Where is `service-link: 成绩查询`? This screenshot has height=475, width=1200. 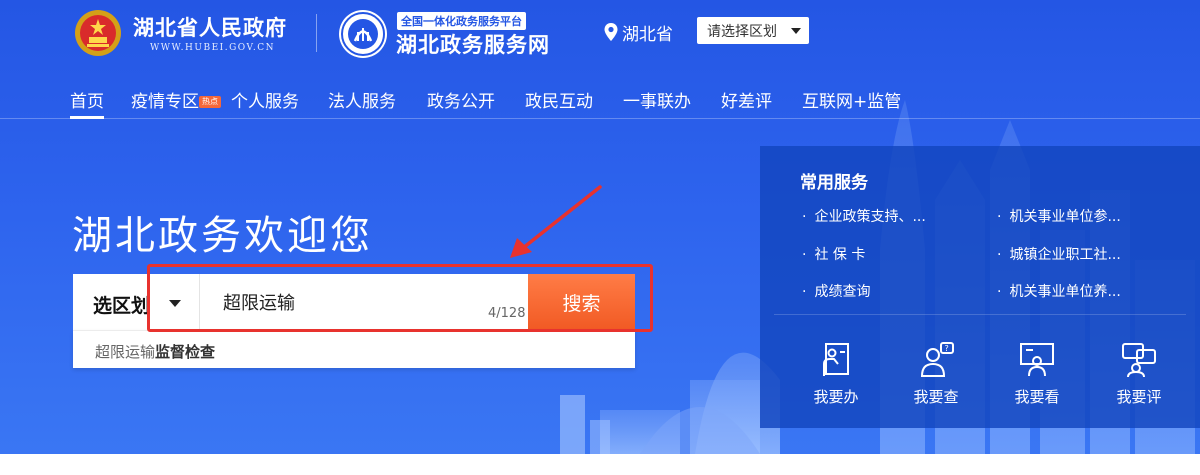 service-link: 成绩查询 is located at coordinates (836, 291).